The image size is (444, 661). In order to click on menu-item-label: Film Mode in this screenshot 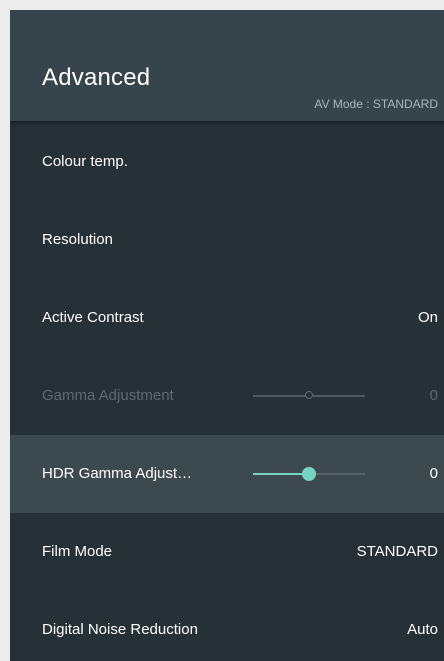, I will do `click(77, 551)`.